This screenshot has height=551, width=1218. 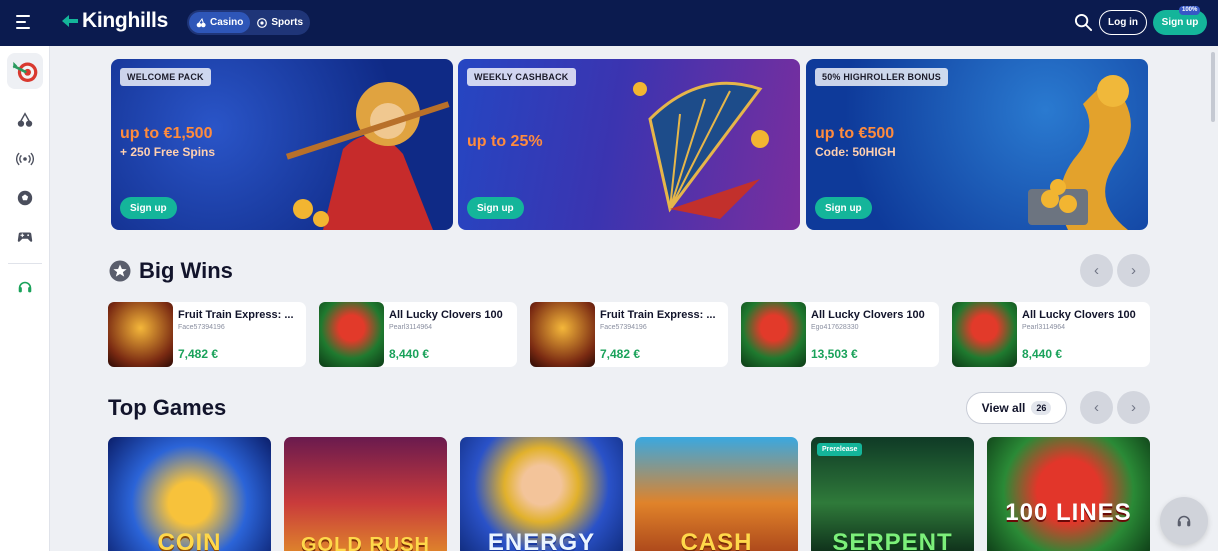 I want to click on banner-tag: 50% HIGHROLLER BONUS, so click(x=882, y=77).